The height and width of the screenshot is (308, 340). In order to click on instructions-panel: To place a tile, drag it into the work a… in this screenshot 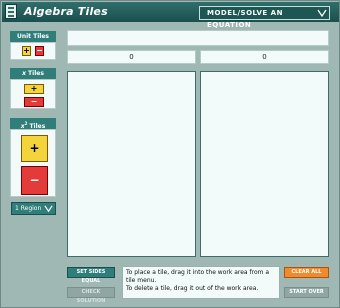, I will do `click(201, 282)`.